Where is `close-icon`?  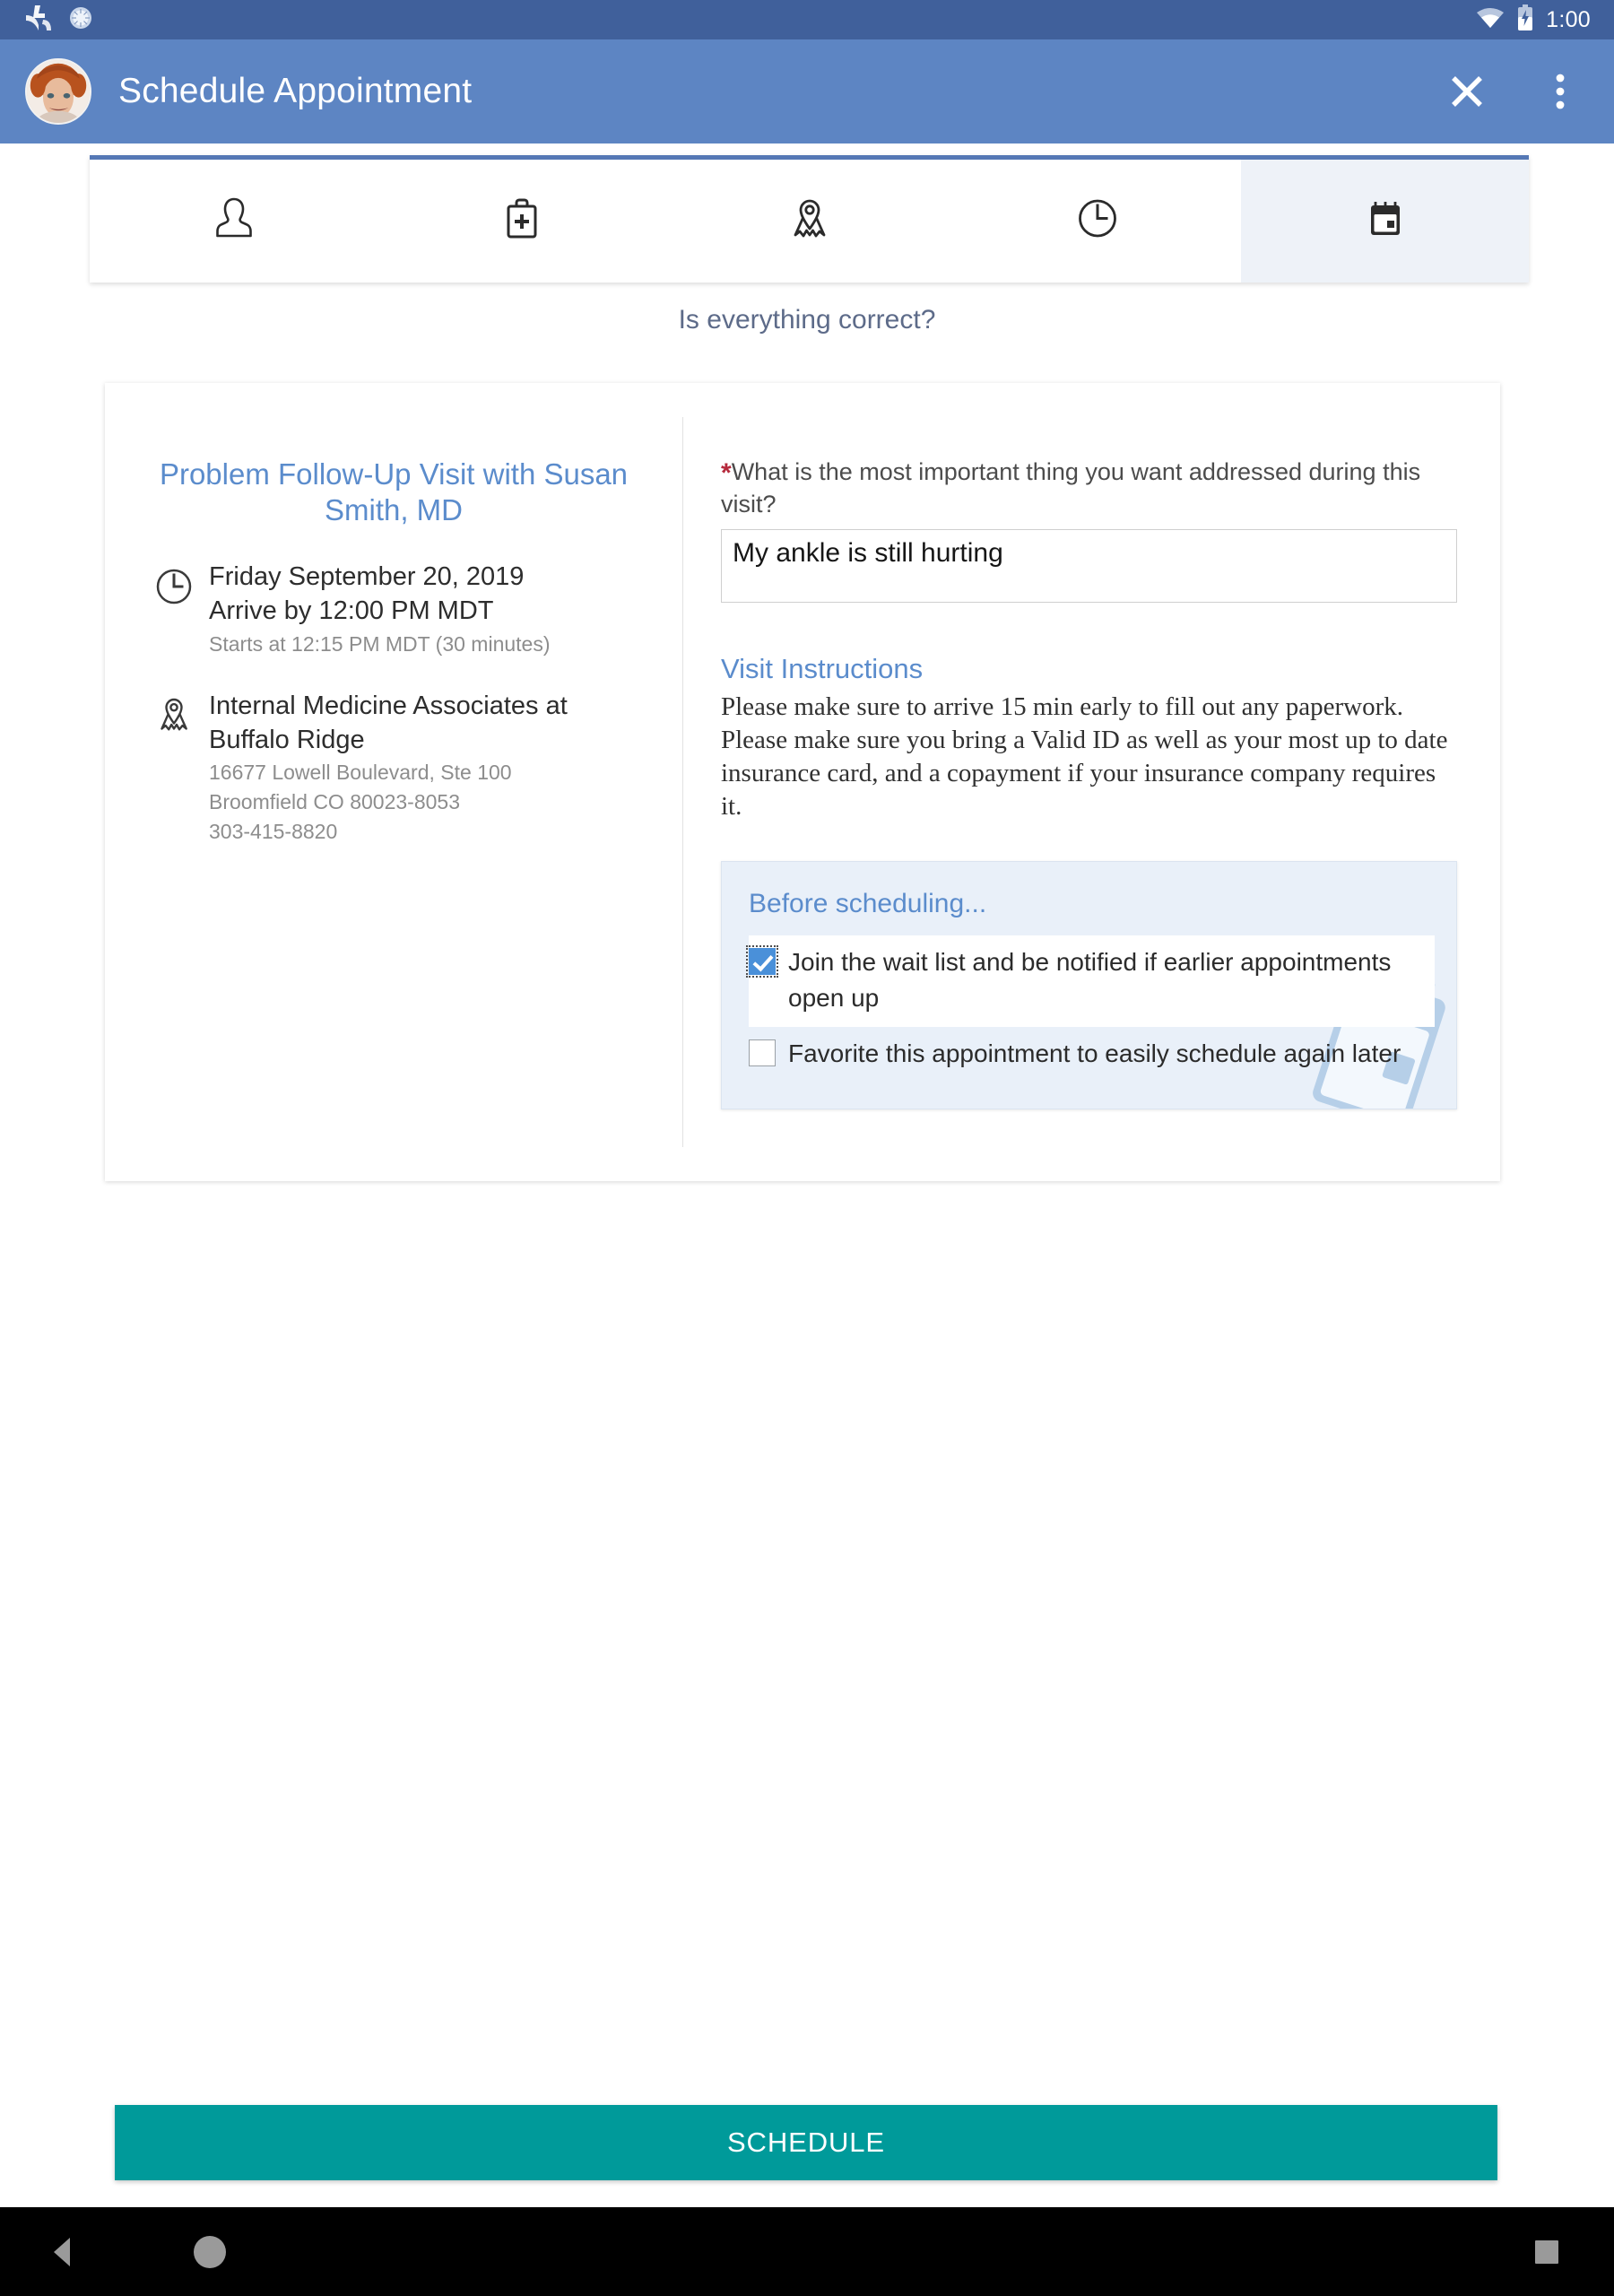
close-icon is located at coordinates (1467, 91).